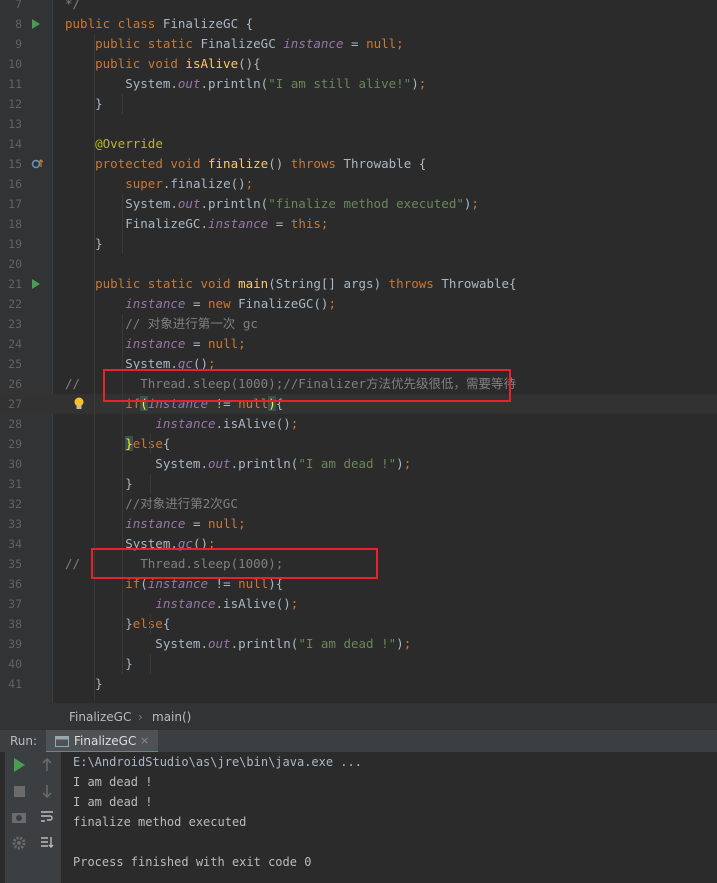 This screenshot has height=883, width=717. What do you see at coordinates (15, 124) in the screenshot?
I see `line-number: 13` at bounding box center [15, 124].